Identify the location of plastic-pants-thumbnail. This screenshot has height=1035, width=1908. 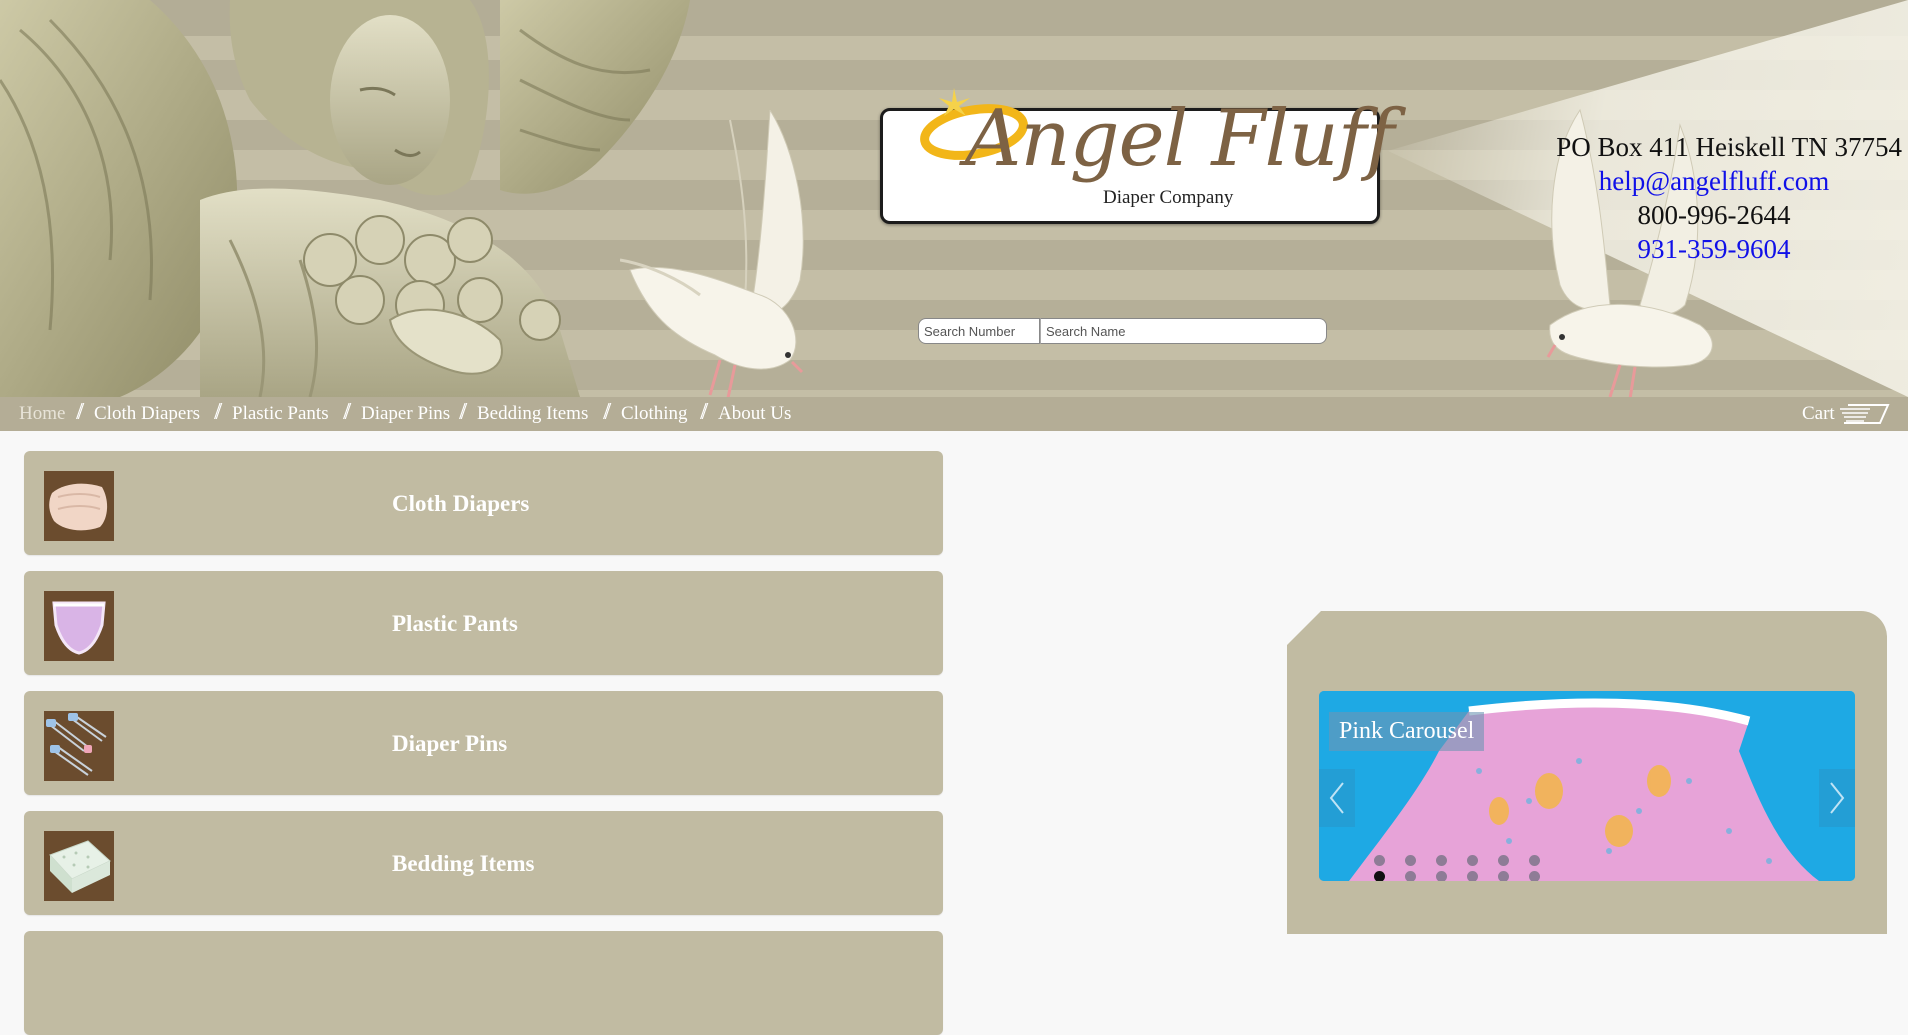
(79, 626).